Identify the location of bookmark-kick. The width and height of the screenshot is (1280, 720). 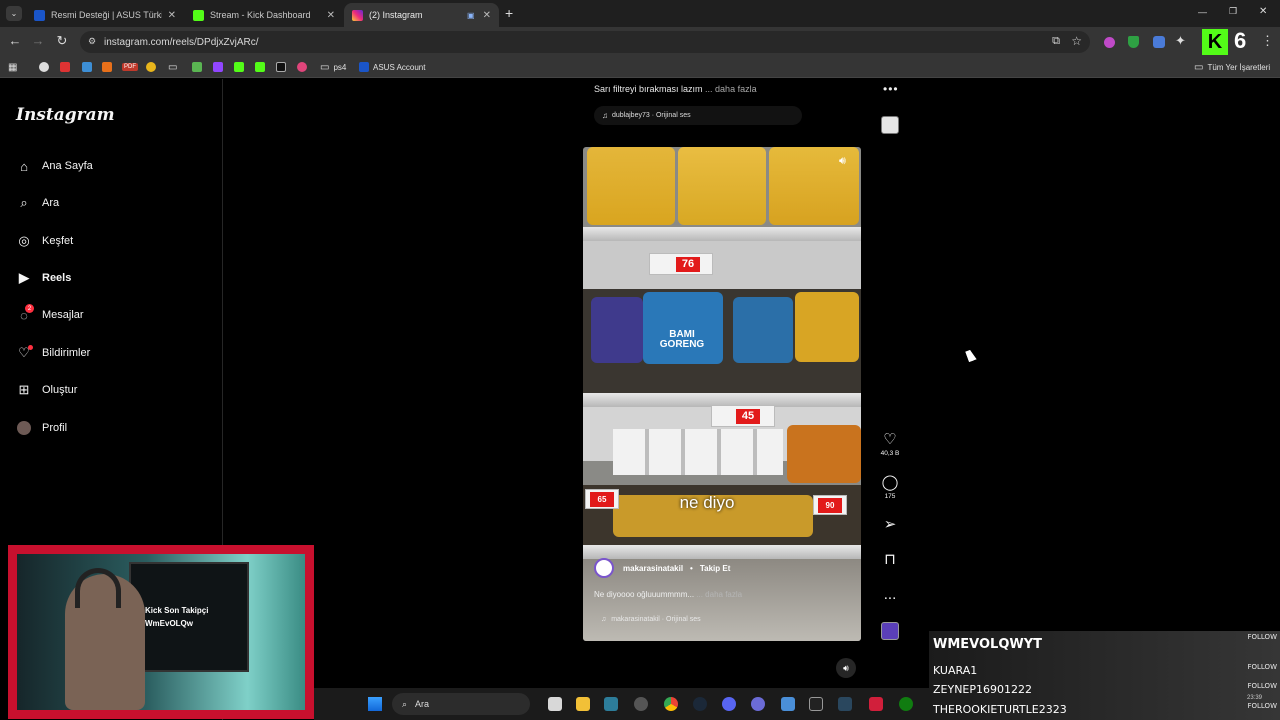
(239, 67).